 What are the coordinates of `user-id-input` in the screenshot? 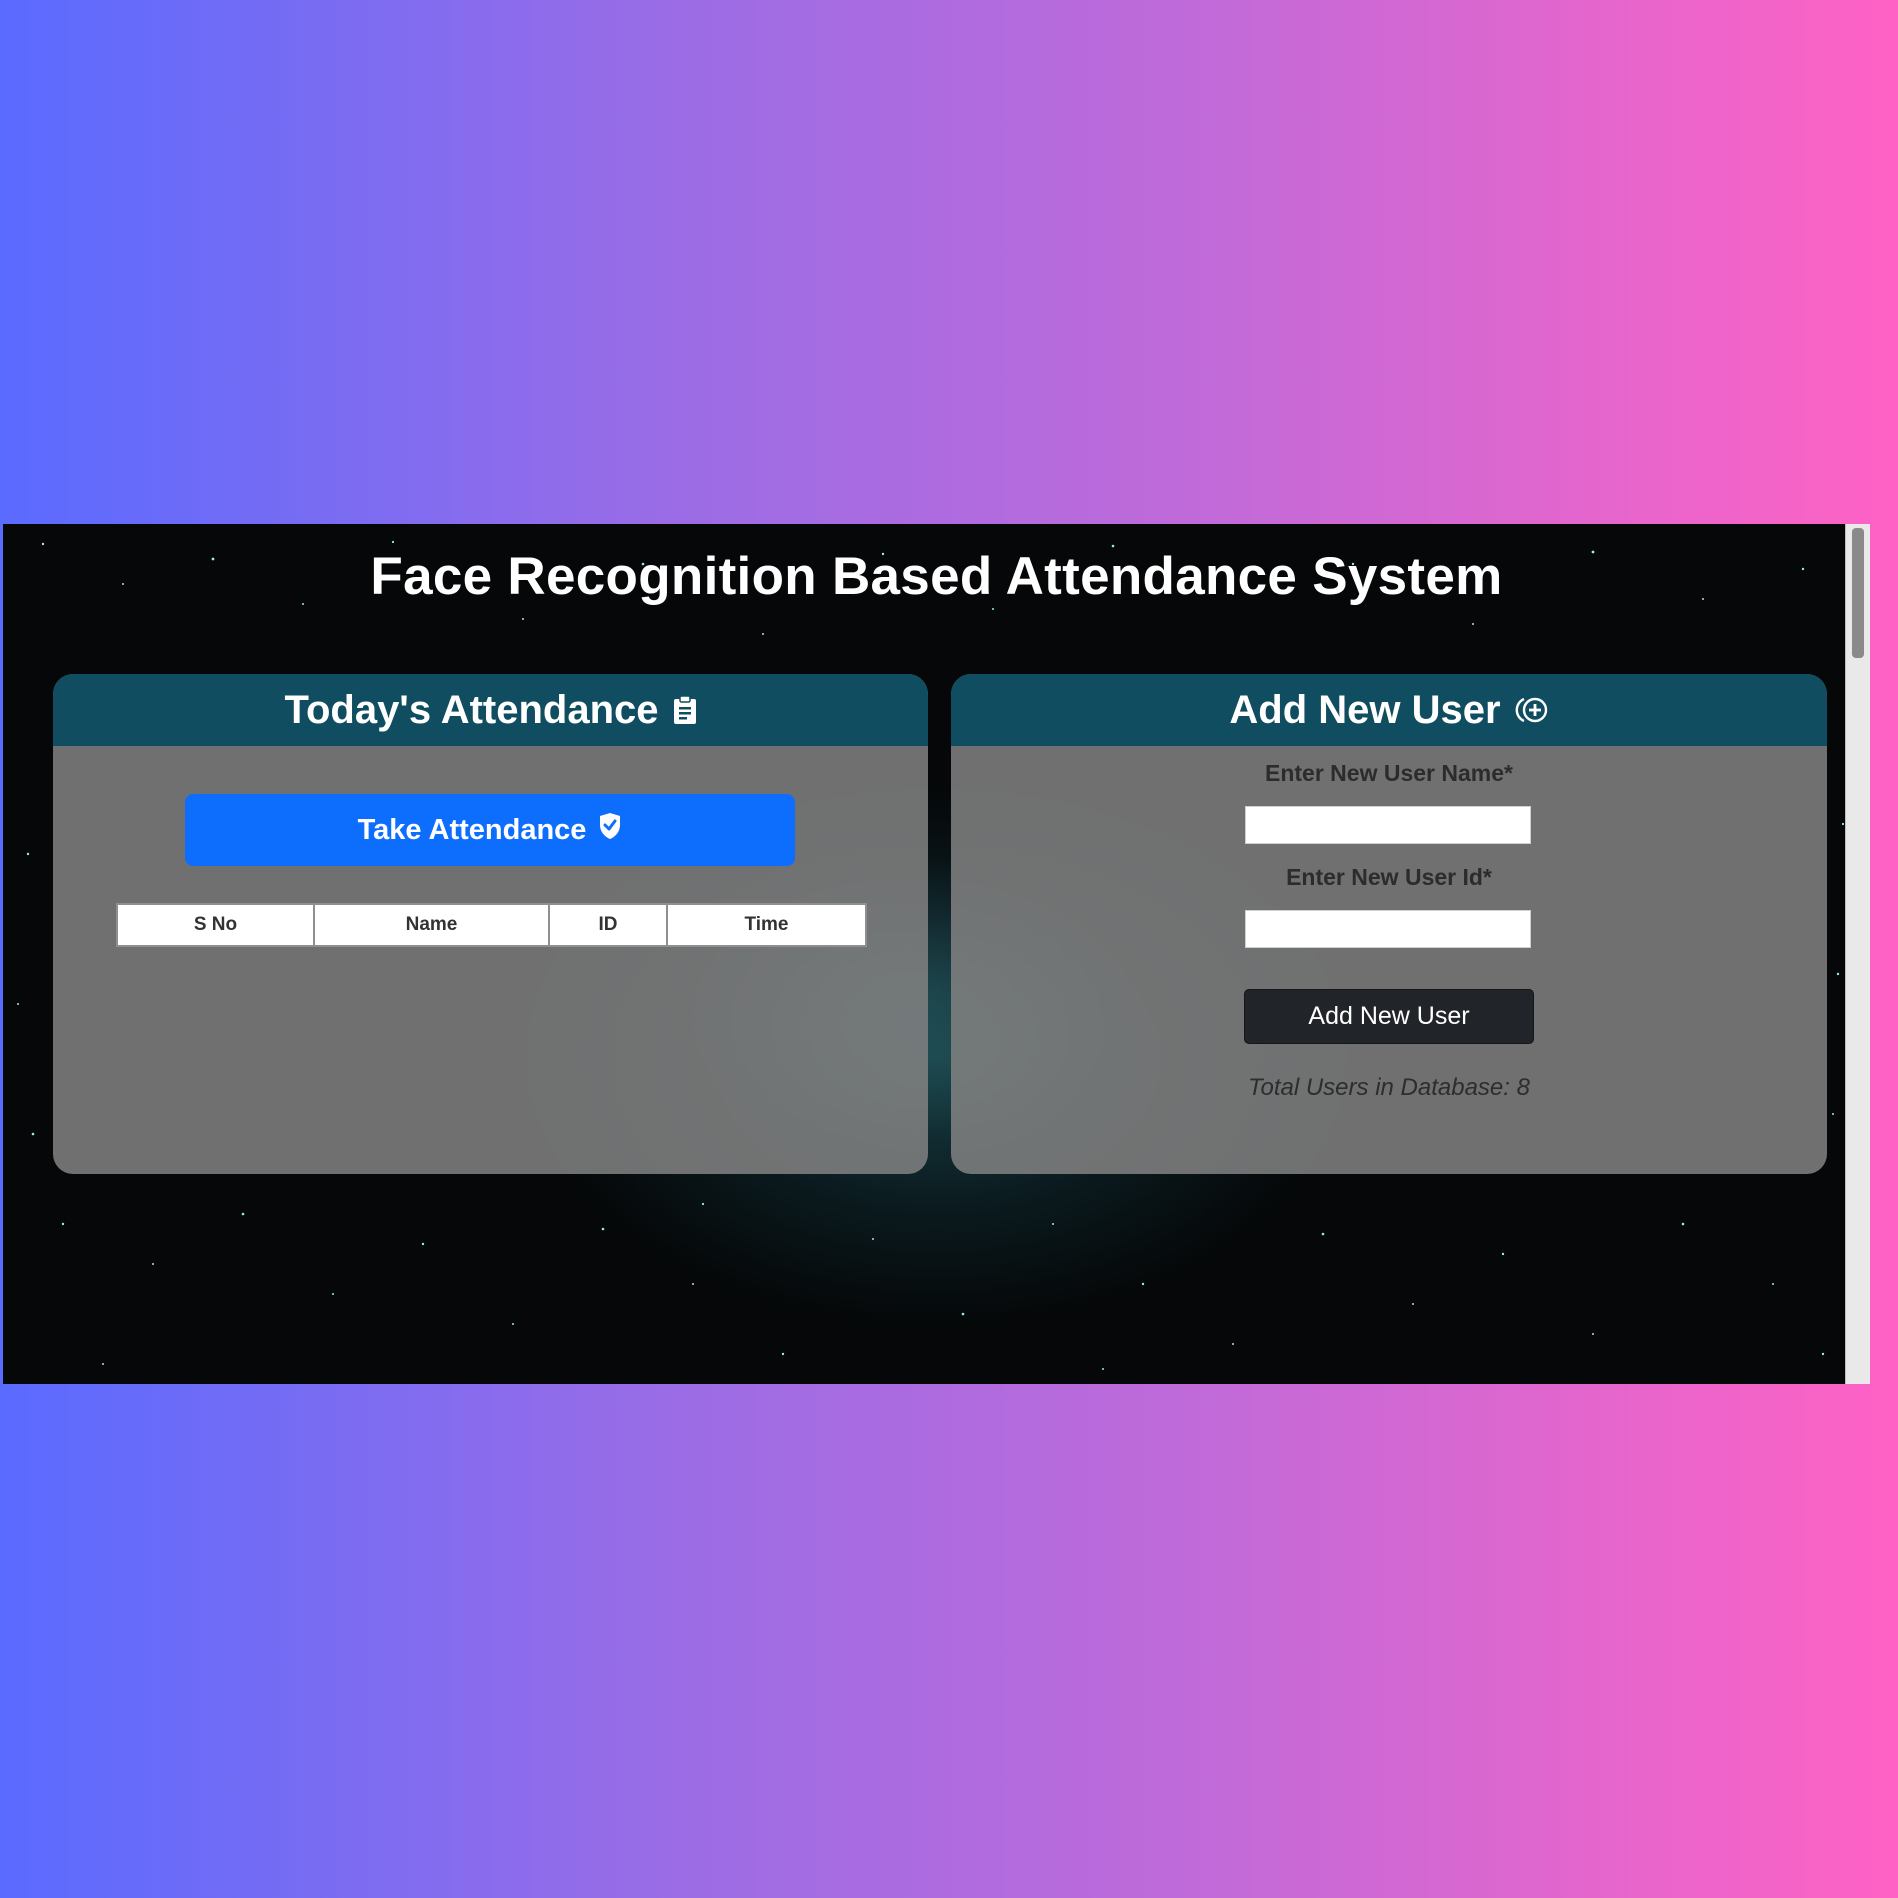 It's located at (1388, 929).